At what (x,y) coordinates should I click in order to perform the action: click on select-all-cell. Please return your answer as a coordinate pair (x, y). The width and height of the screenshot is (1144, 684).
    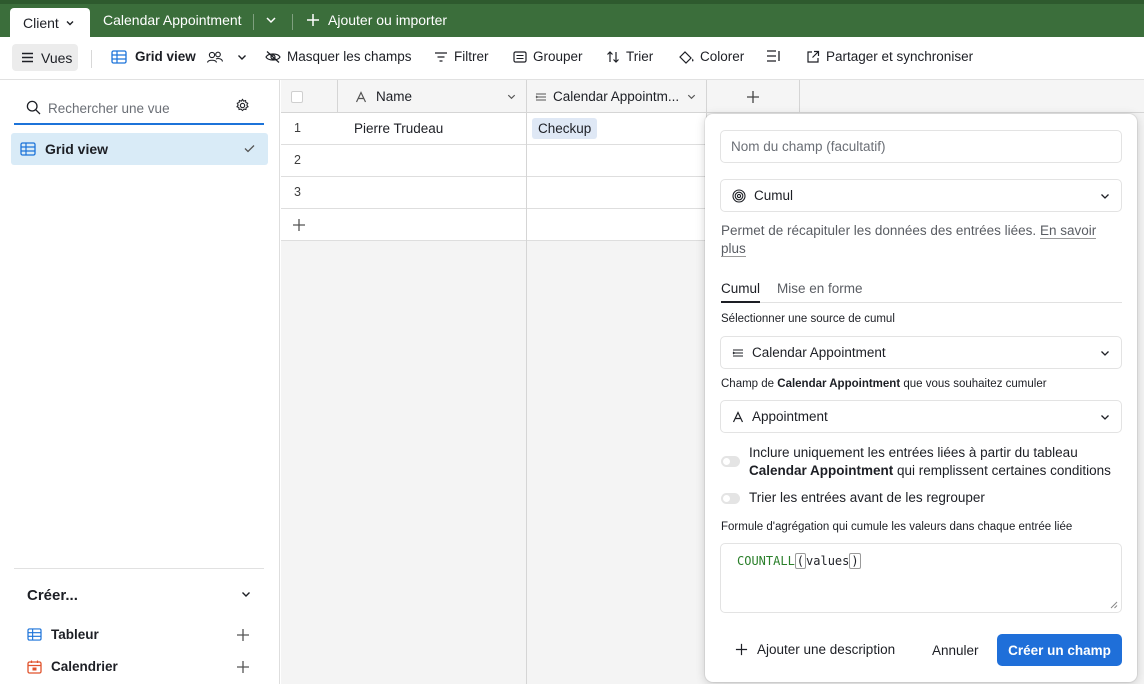
    Looking at the image, I should click on (309, 96).